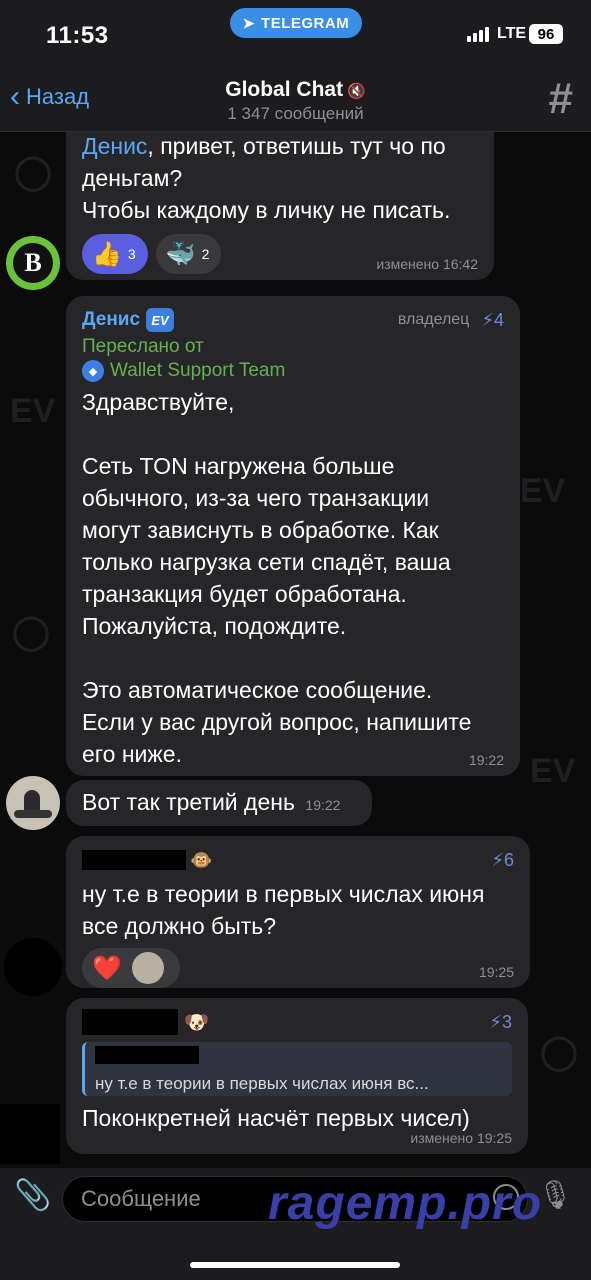  I want to click on emoji-status-icon: 🐶, so click(196, 1022).